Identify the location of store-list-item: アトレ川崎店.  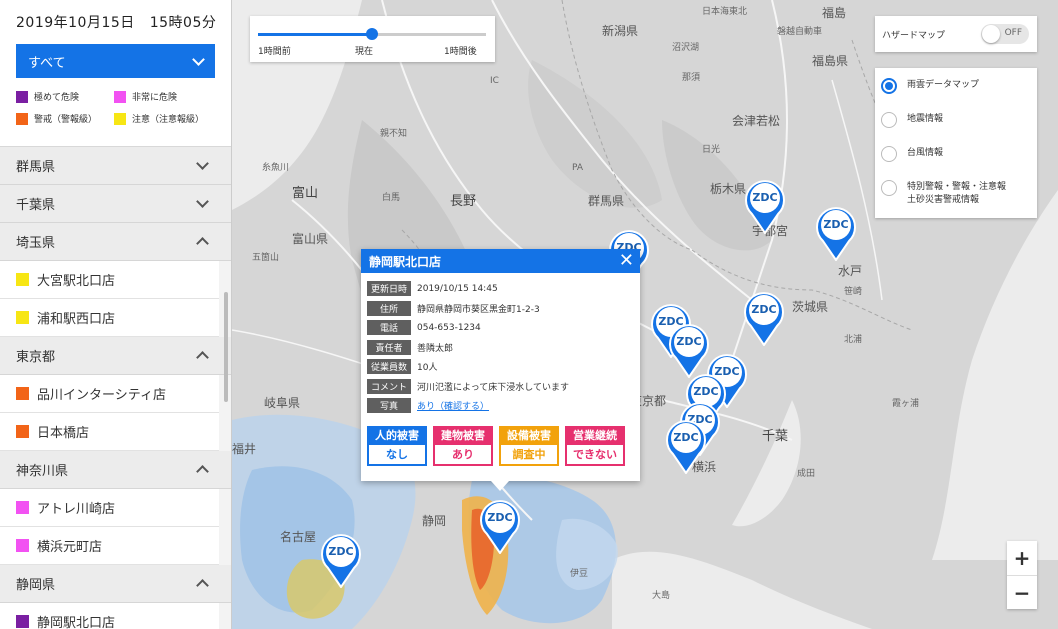
(109, 508).